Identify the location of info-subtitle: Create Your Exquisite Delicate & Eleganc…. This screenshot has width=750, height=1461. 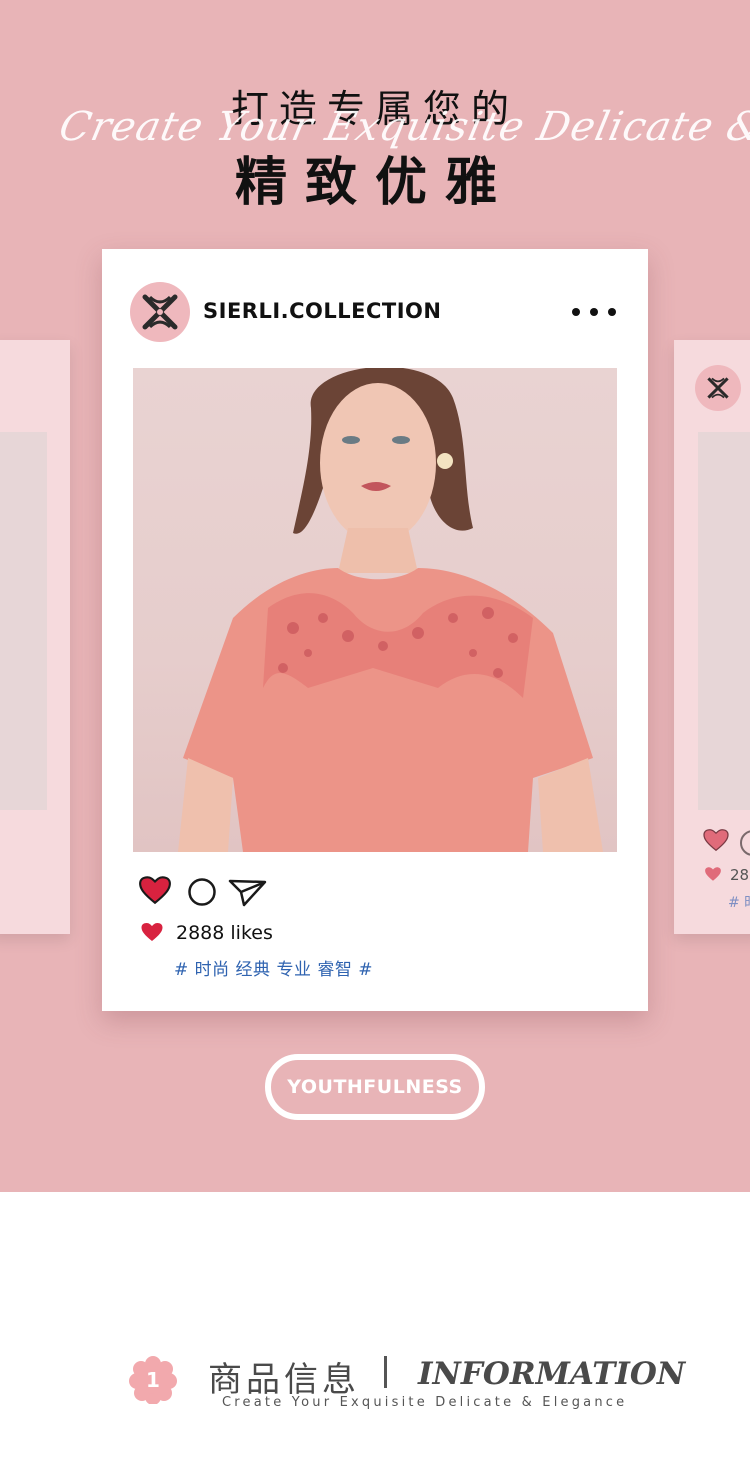
(425, 1402).